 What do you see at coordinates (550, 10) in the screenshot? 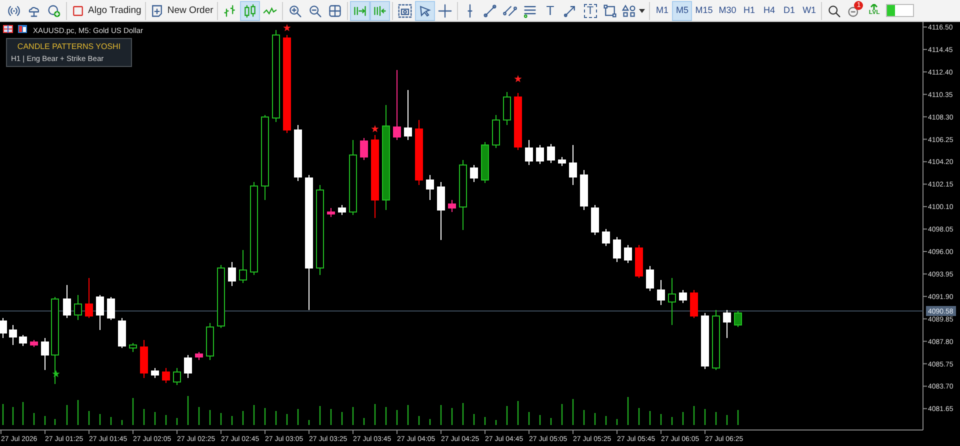
I see `text-tool-button: T` at bounding box center [550, 10].